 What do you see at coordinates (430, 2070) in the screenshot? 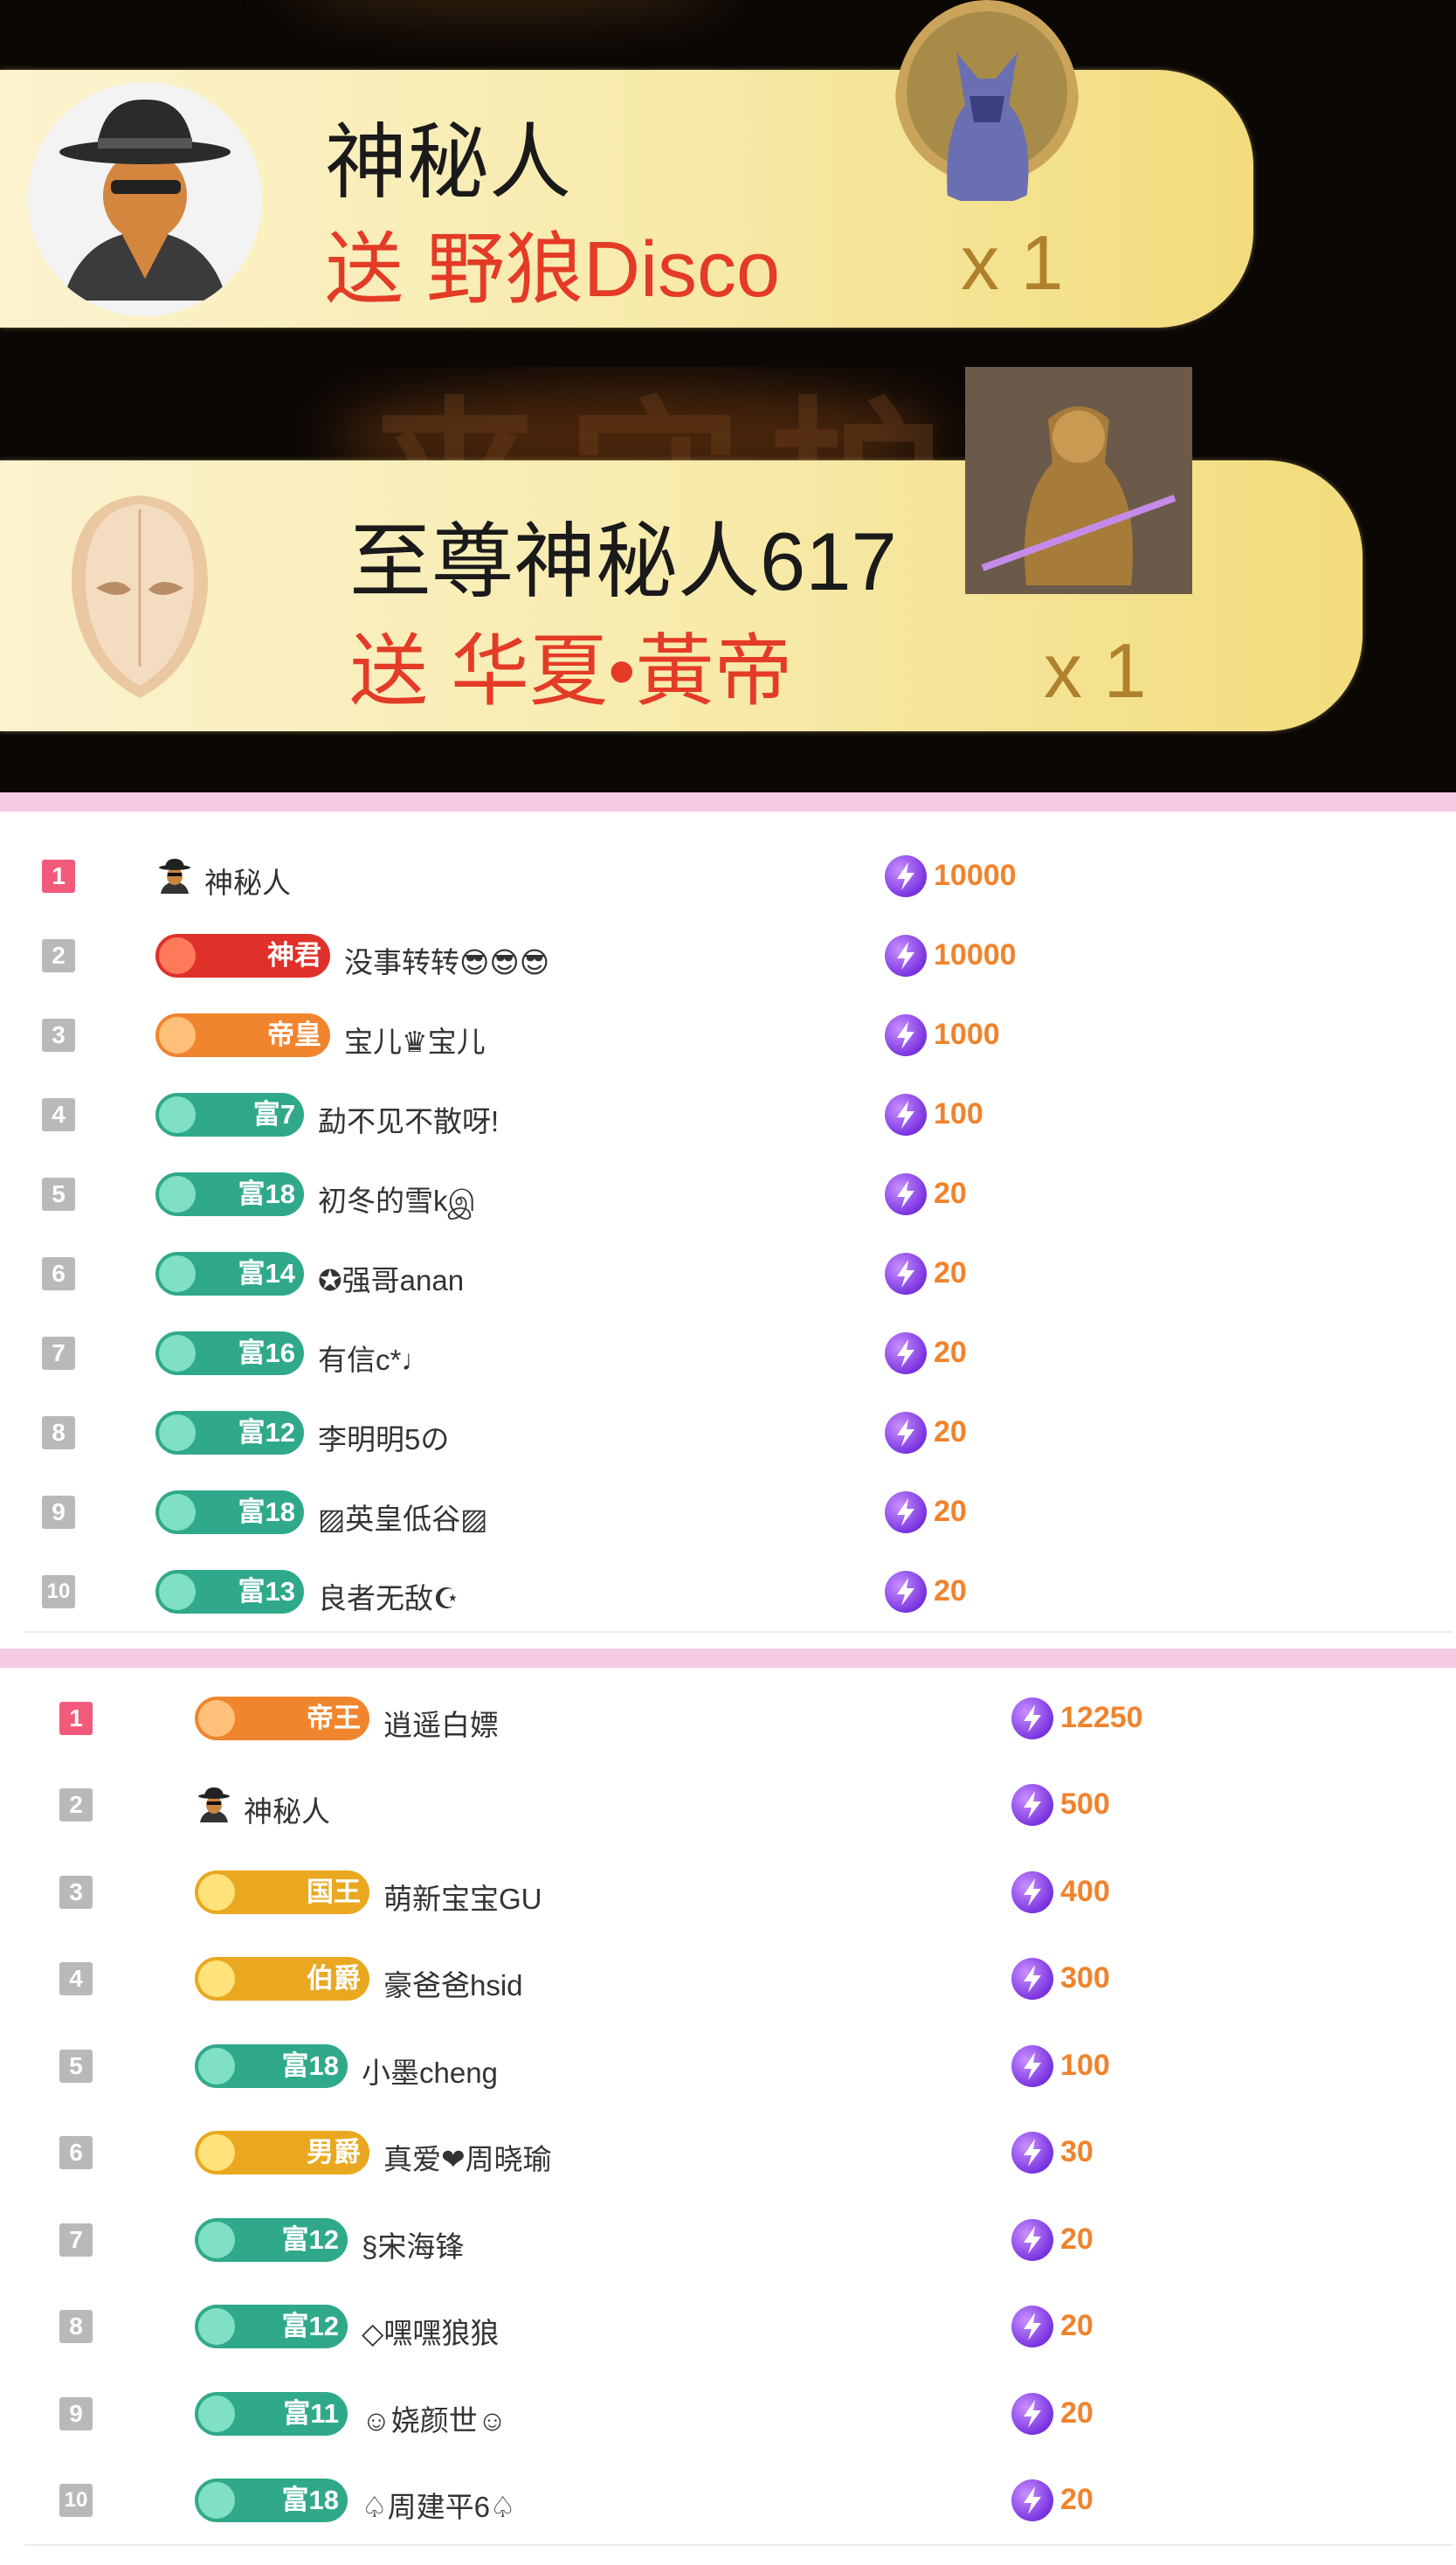
I see `user-name: 小墨cheng` at bounding box center [430, 2070].